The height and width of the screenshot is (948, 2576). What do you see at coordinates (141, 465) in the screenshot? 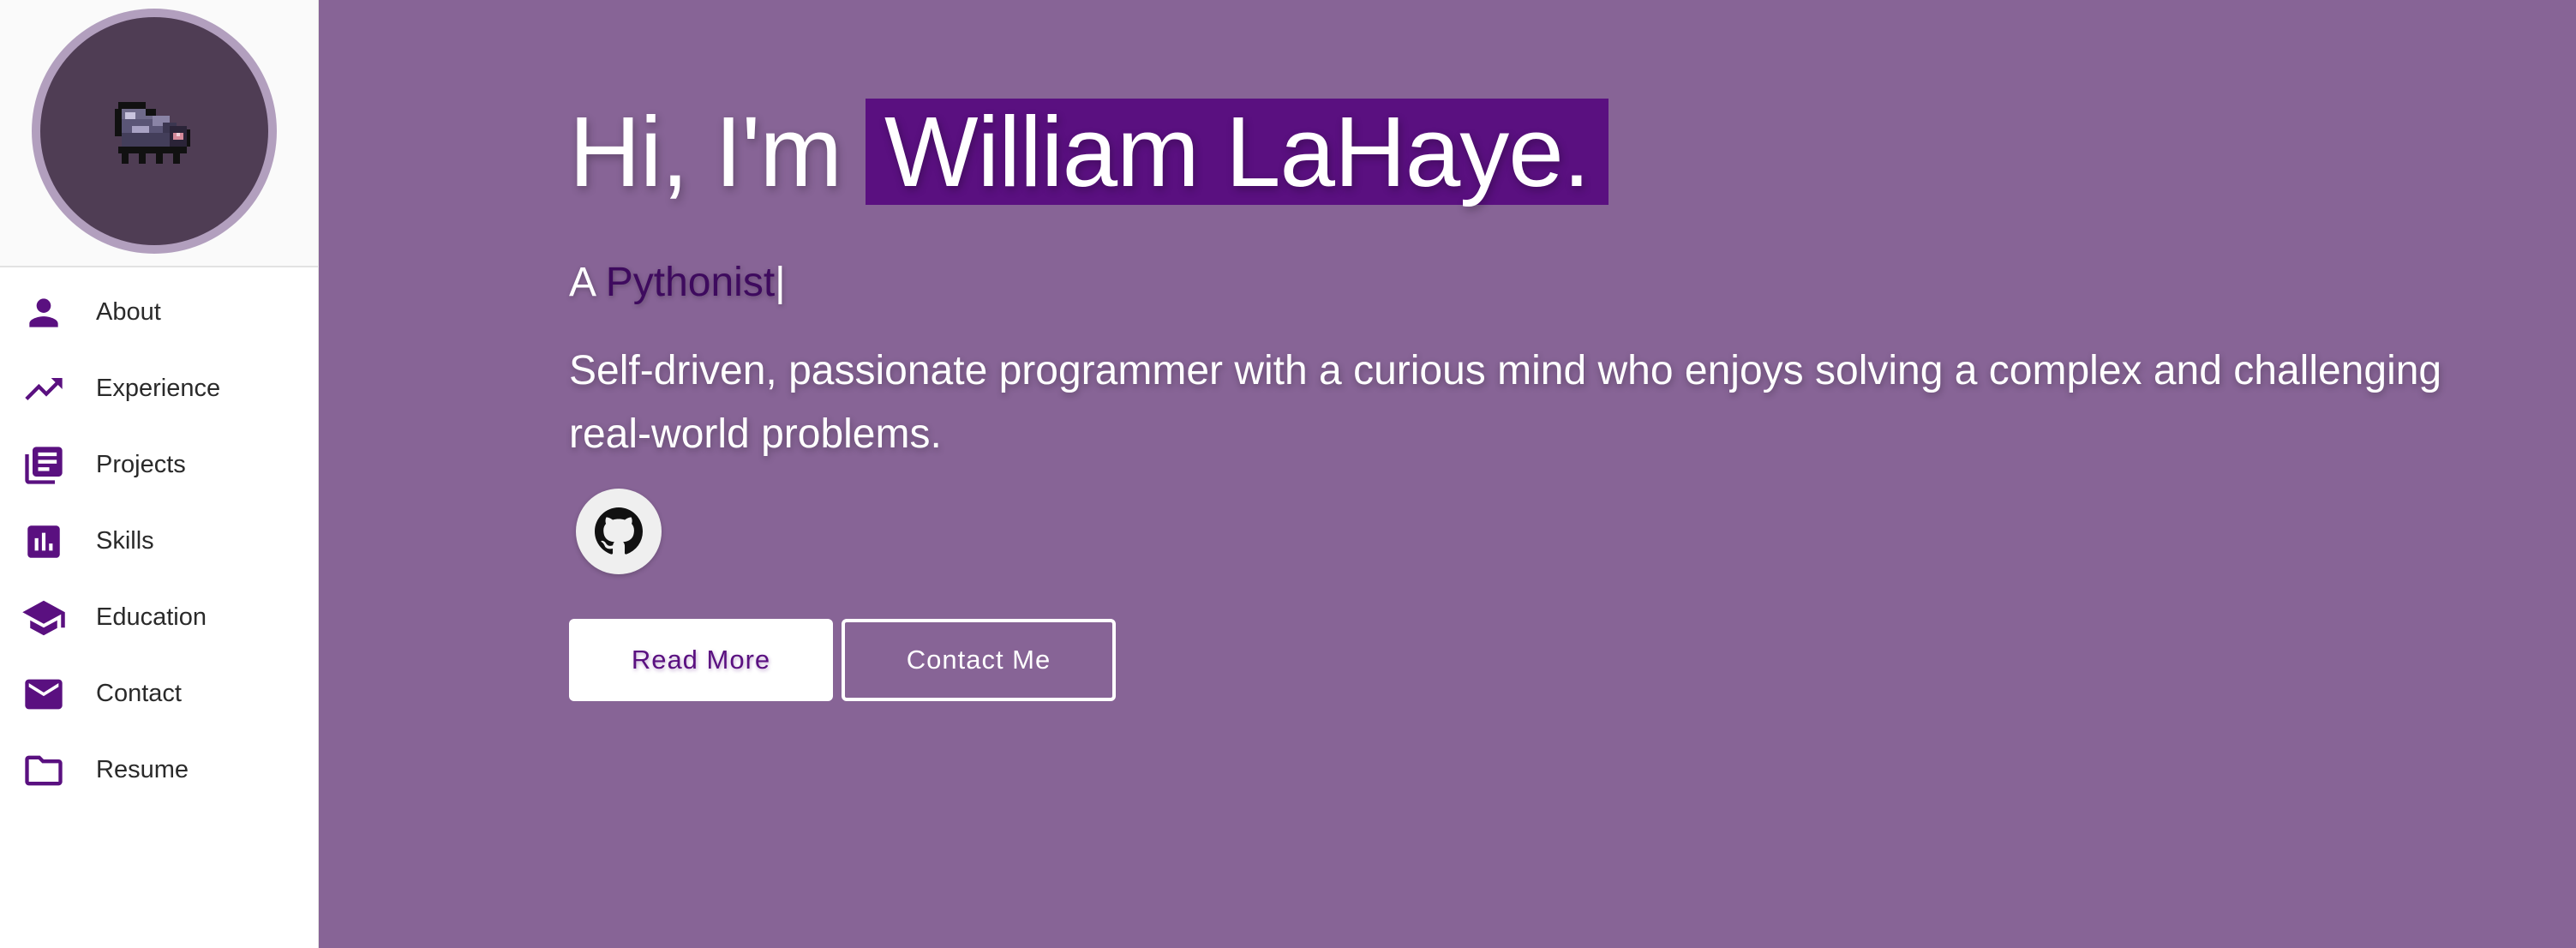
I see `sidebar-item-label: Projects` at bounding box center [141, 465].